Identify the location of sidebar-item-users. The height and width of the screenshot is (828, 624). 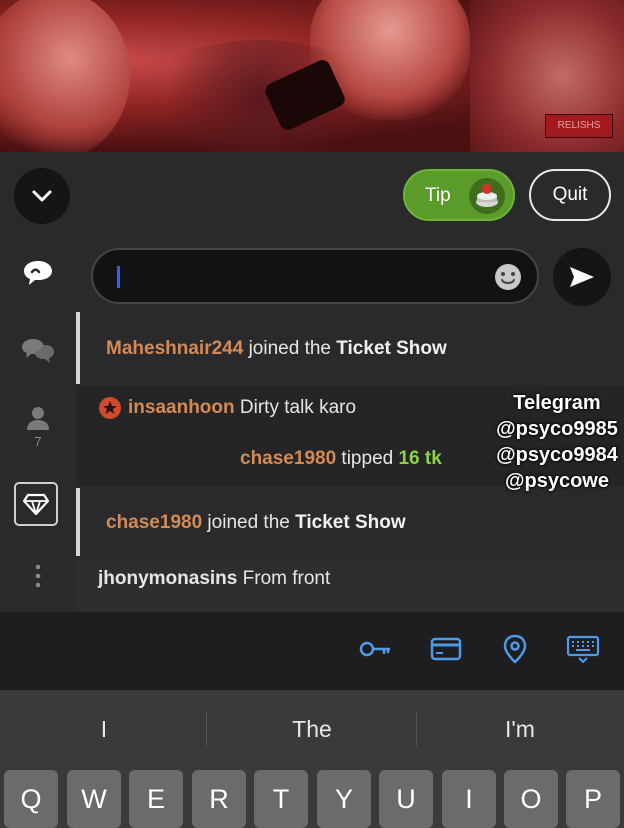
(38, 418).